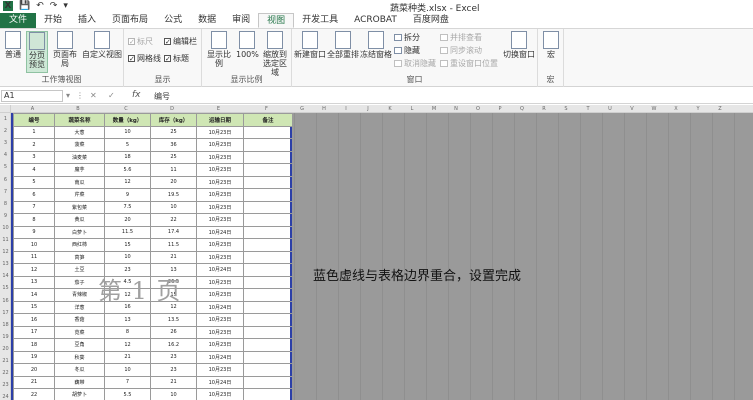  I want to click on cell: 23, so click(173, 370).